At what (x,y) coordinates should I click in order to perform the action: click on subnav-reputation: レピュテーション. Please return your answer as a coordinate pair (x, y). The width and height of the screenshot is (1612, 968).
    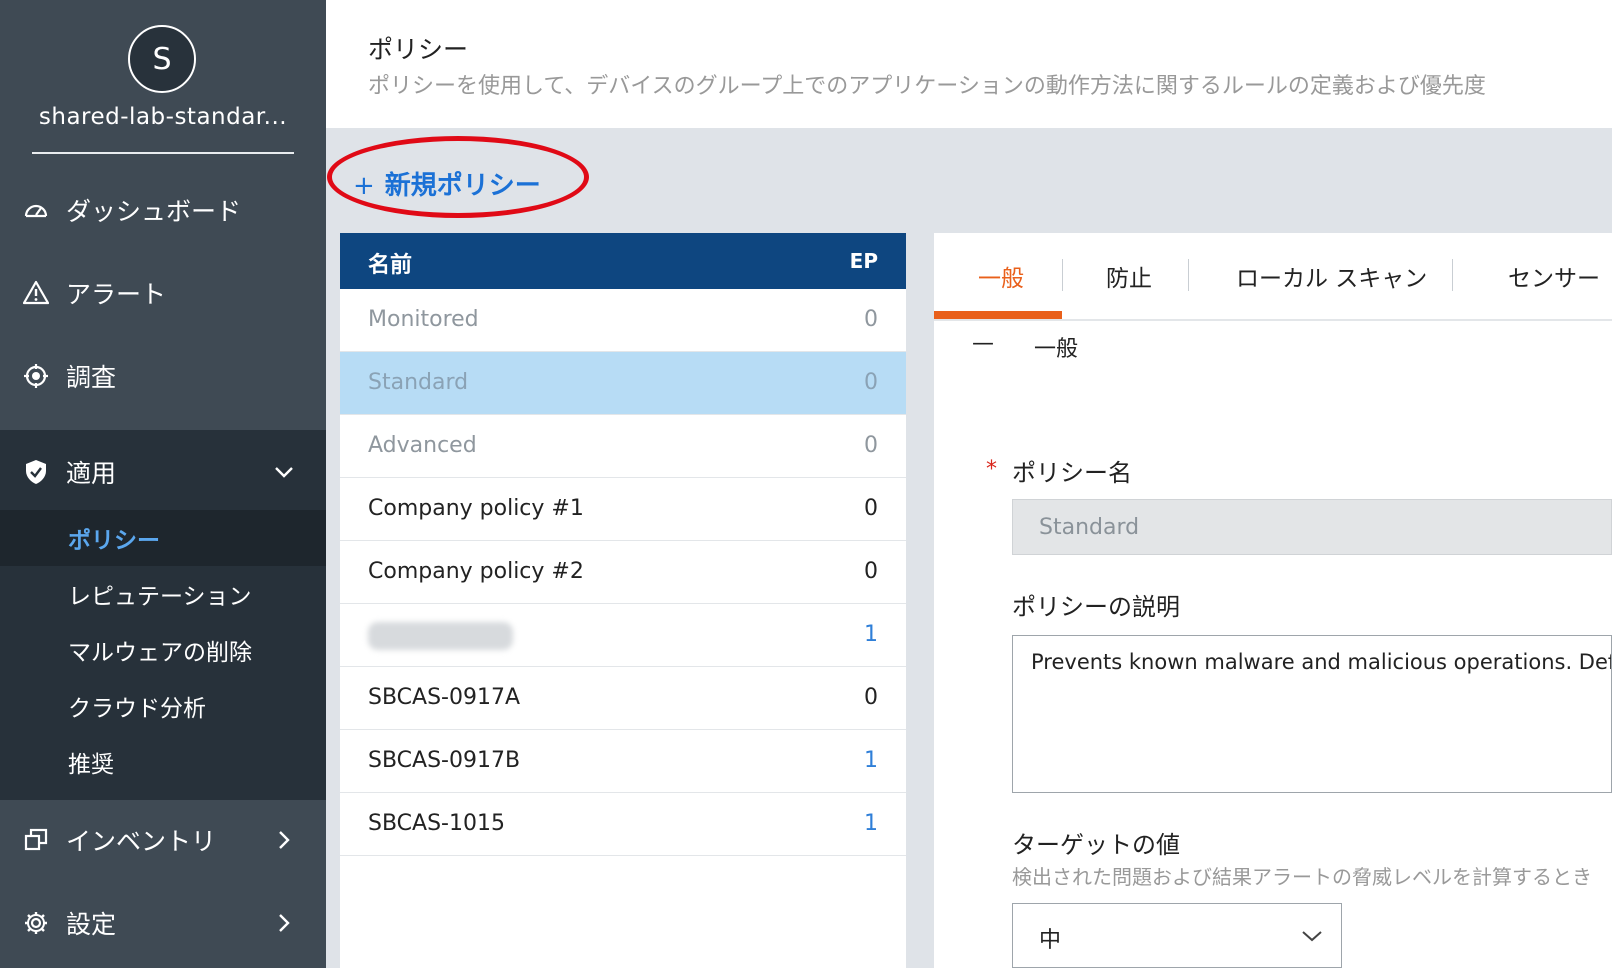
    Looking at the image, I should click on (163, 594).